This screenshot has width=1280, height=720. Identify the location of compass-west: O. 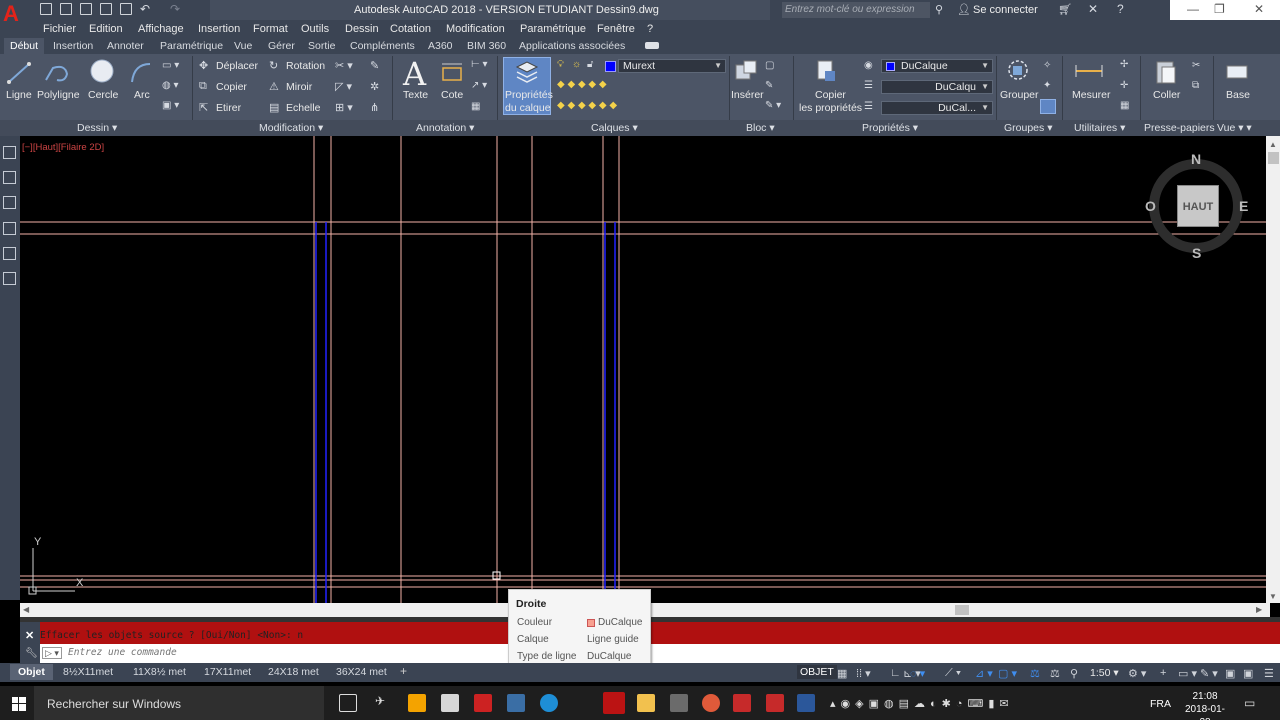
(1150, 206).